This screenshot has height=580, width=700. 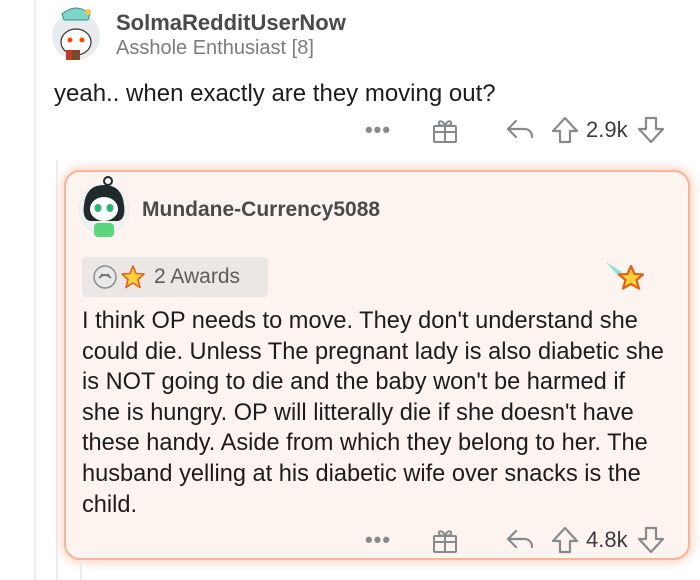 What do you see at coordinates (105, 277) in the screenshot?
I see `silver-award-icon` at bounding box center [105, 277].